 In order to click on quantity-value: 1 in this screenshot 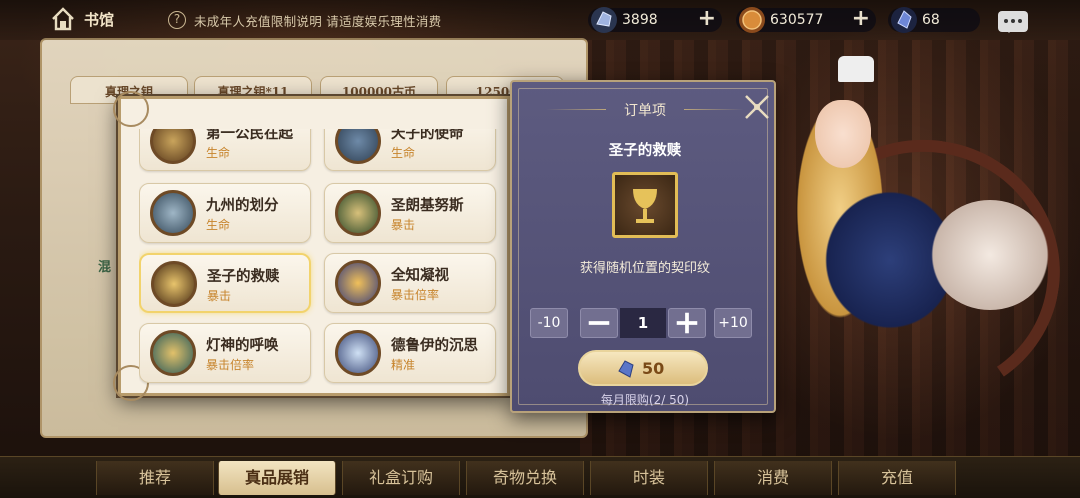, I will do `click(643, 323)`.